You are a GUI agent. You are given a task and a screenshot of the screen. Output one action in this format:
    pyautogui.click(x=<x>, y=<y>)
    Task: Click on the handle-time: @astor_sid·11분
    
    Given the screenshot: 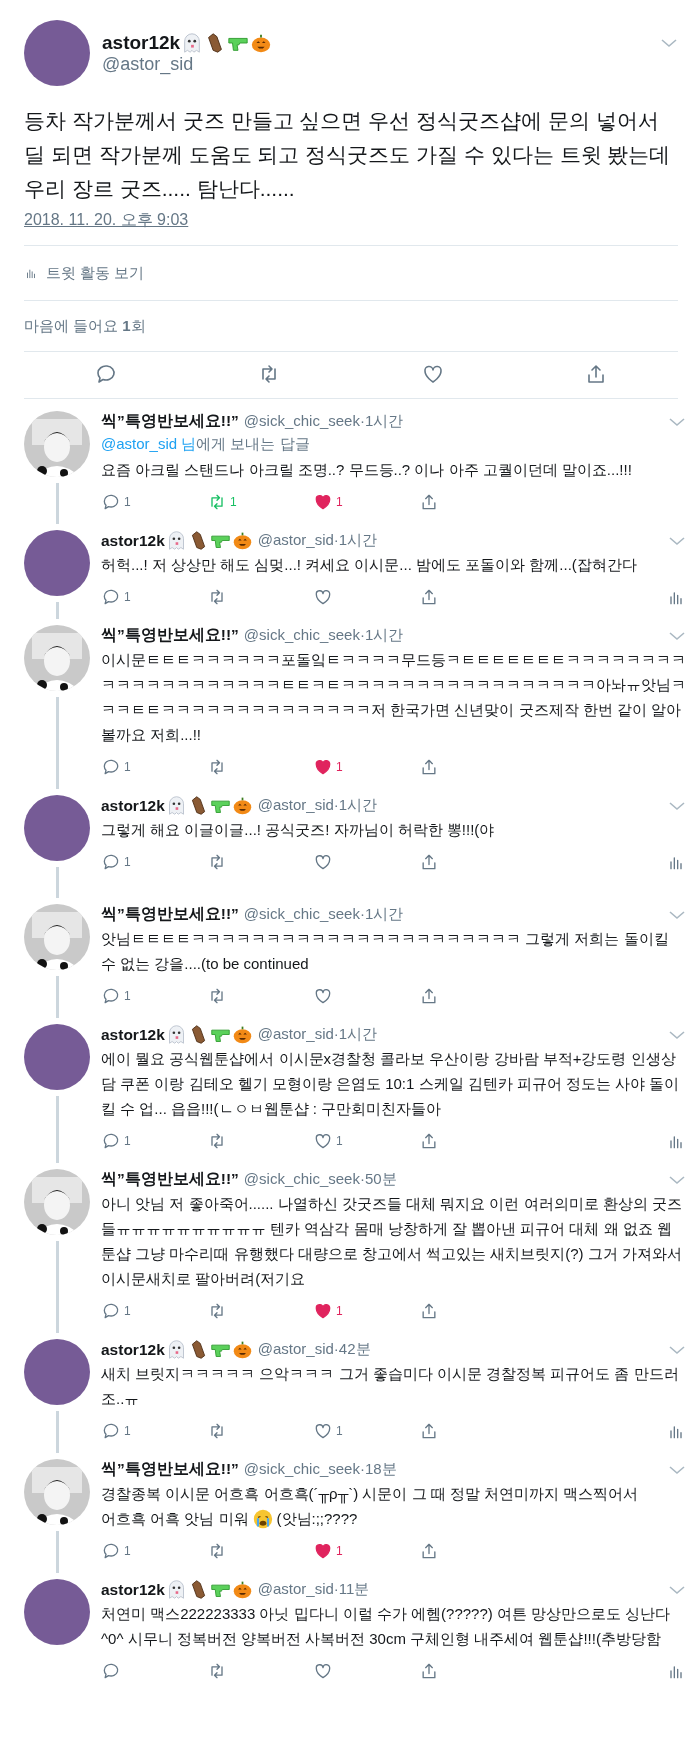 What is the action you would take?
    pyautogui.click(x=313, y=1589)
    